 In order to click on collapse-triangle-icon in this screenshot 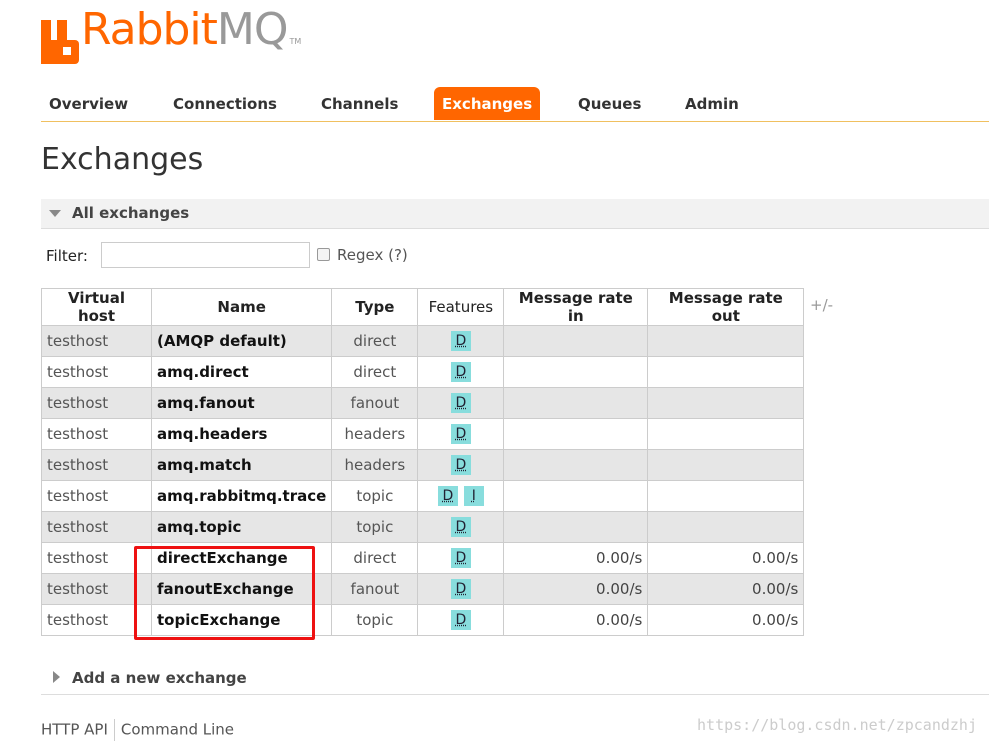, I will do `click(55, 213)`.